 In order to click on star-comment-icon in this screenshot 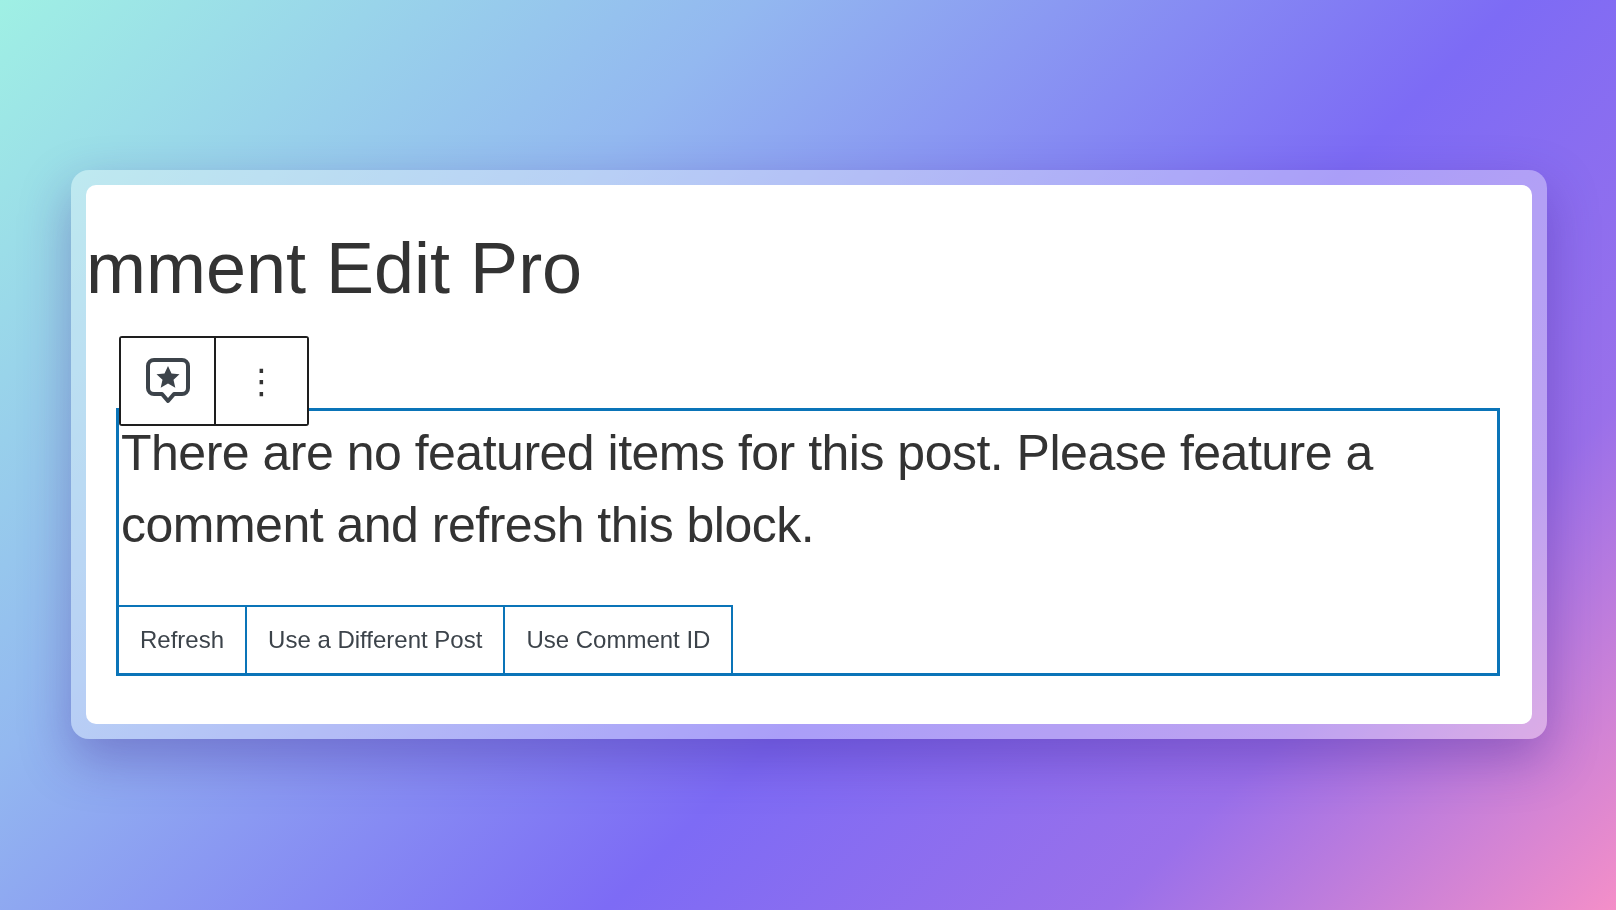, I will do `click(167, 381)`.